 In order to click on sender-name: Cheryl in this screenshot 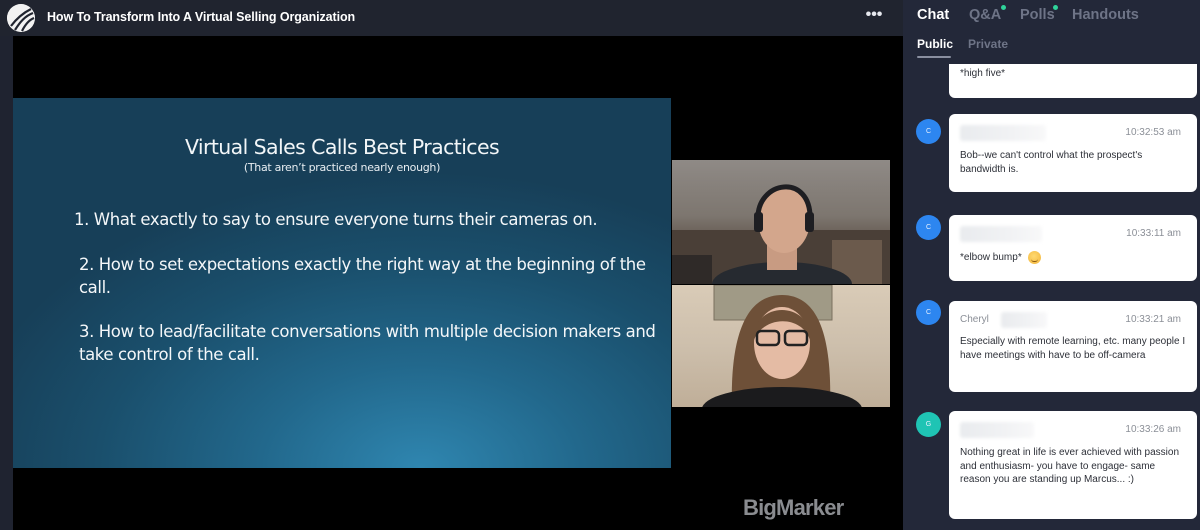, I will do `click(974, 319)`.